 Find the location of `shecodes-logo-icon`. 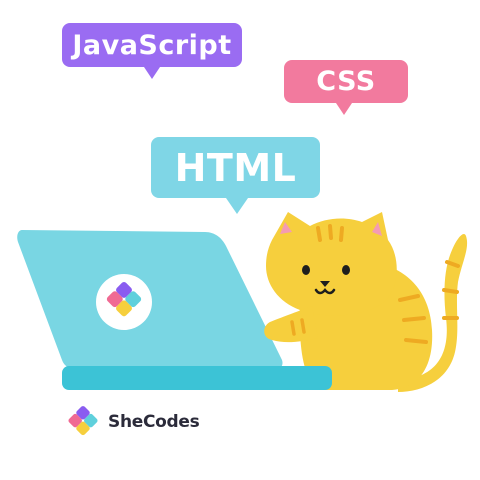

shecodes-logo-icon is located at coordinates (83, 421).